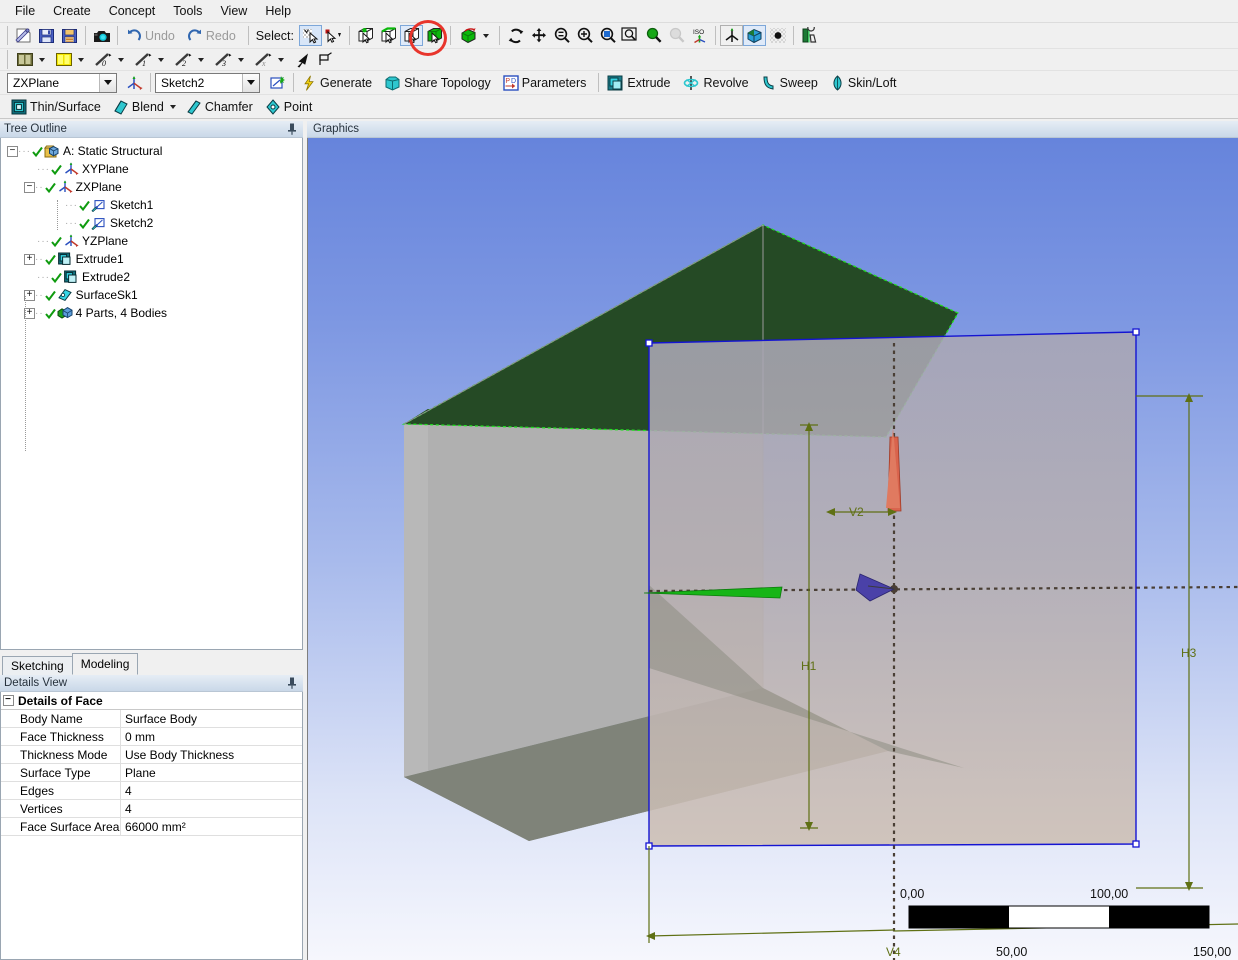 This screenshot has height=960, width=1238. What do you see at coordinates (777, 35) in the screenshot?
I see `point-display-icon` at bounding box center [777, 35].